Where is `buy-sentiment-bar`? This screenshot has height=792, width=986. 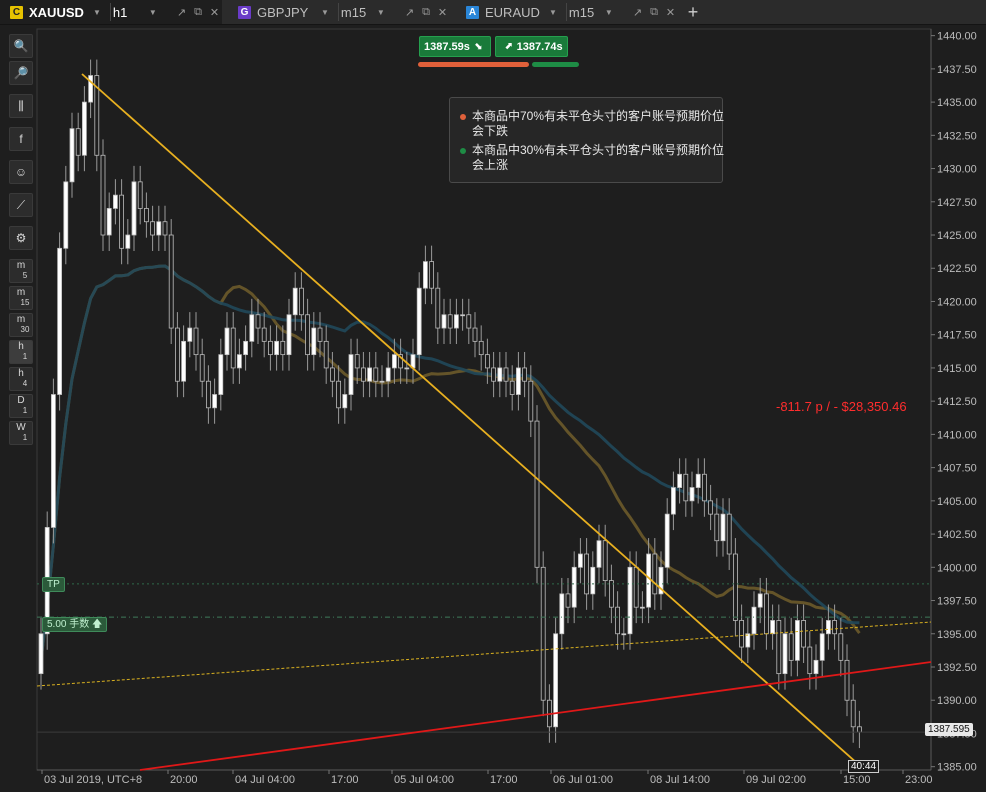
buy-sentiment-bar is located at coordinates (555, 64).